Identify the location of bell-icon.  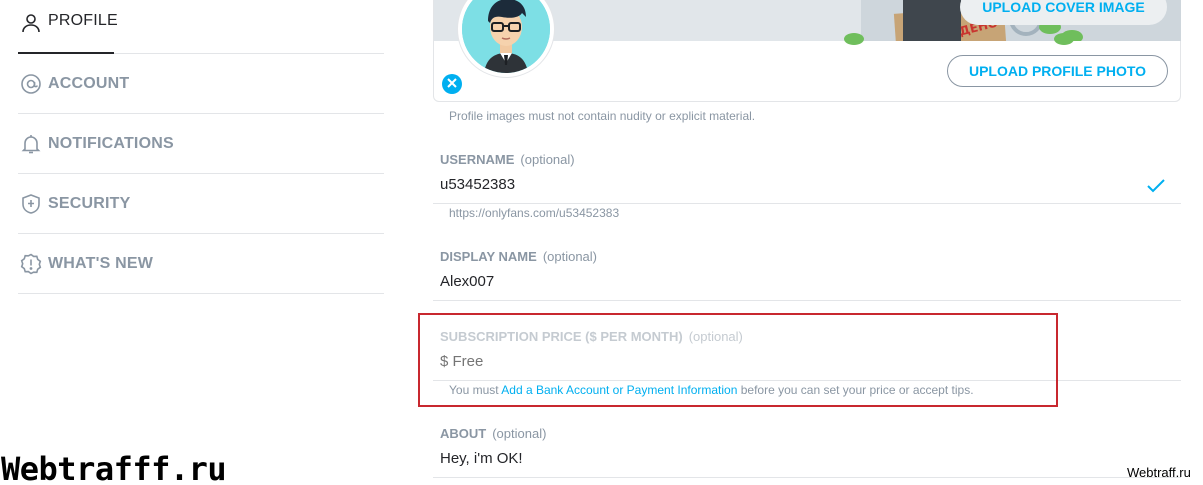
(31, 144).